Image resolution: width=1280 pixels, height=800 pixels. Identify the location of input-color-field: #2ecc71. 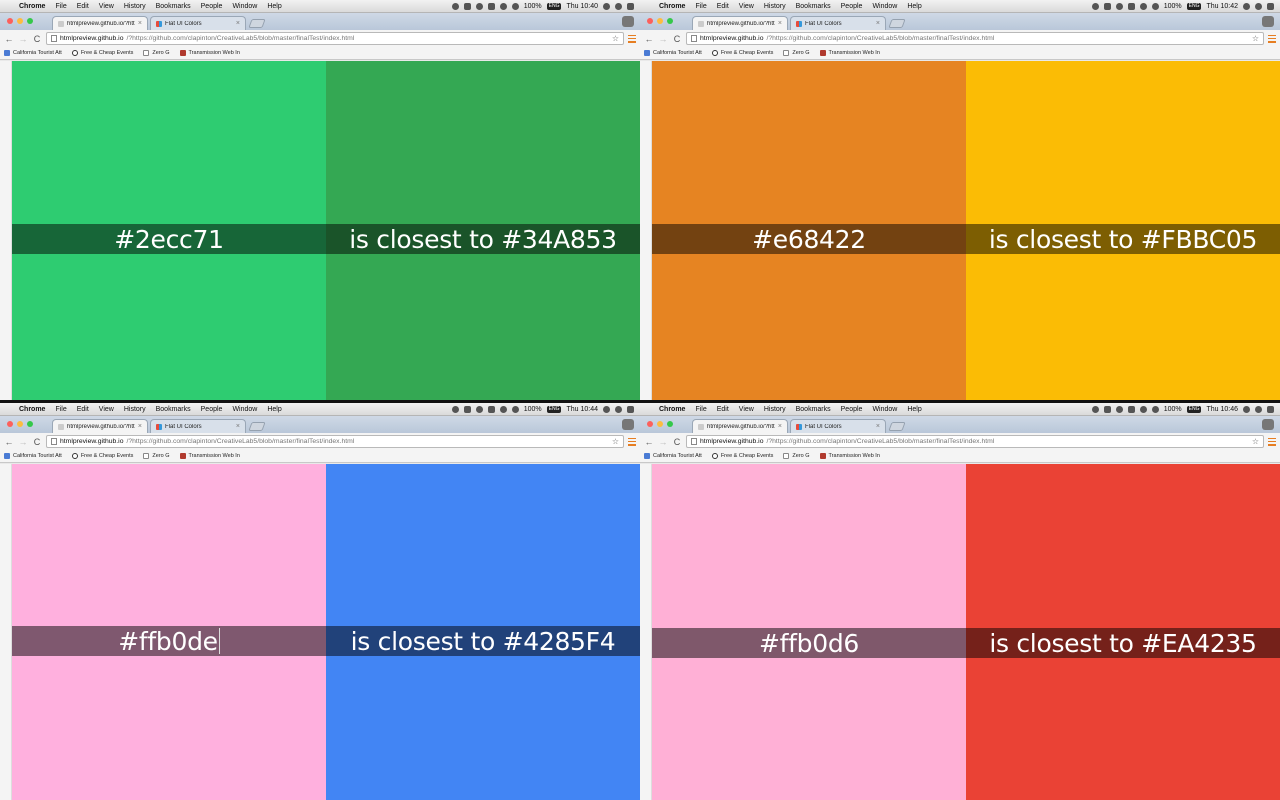
(169, 239).